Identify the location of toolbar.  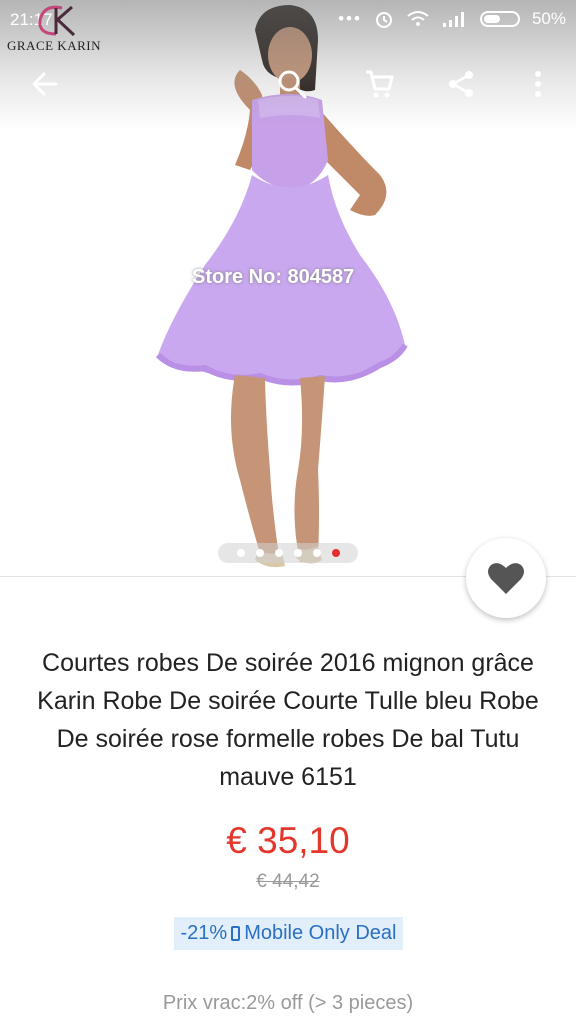
(288, 84).